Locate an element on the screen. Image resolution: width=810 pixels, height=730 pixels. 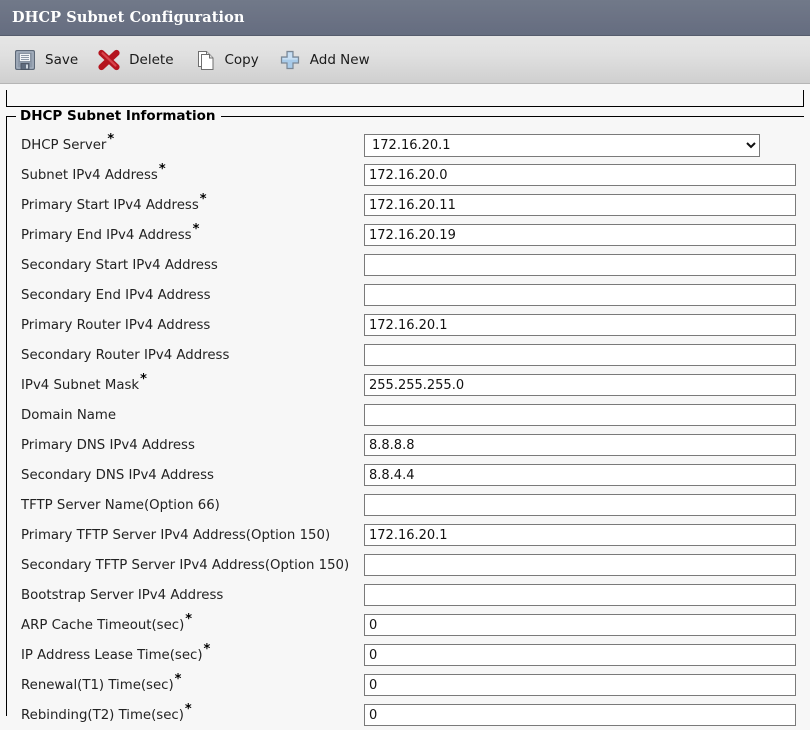
form-row: Rebinding(T2) Time(sec)* is located at coordinates (405, 715).